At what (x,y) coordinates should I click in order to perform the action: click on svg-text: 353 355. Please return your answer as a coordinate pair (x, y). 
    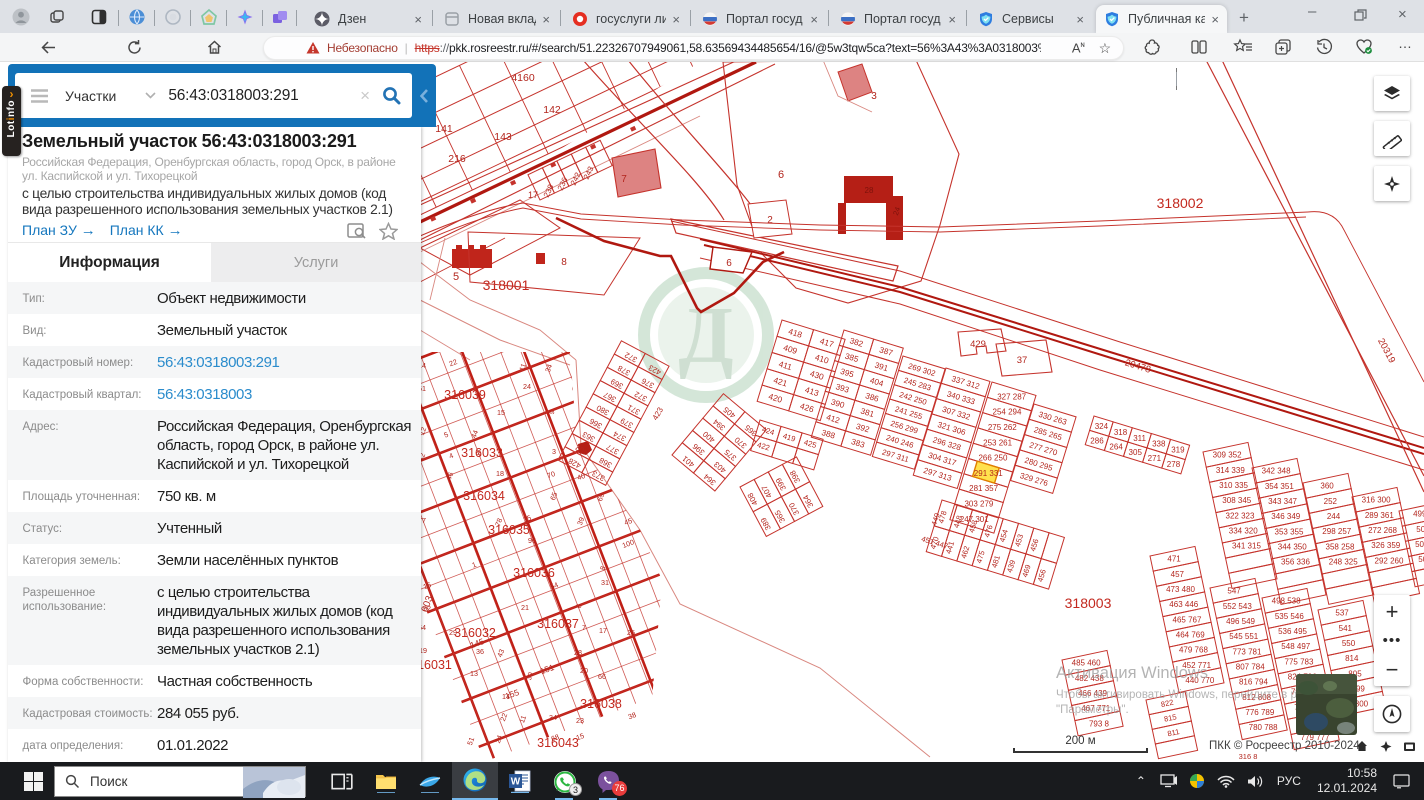
    Looking at the image, I should click on (1289, 531).